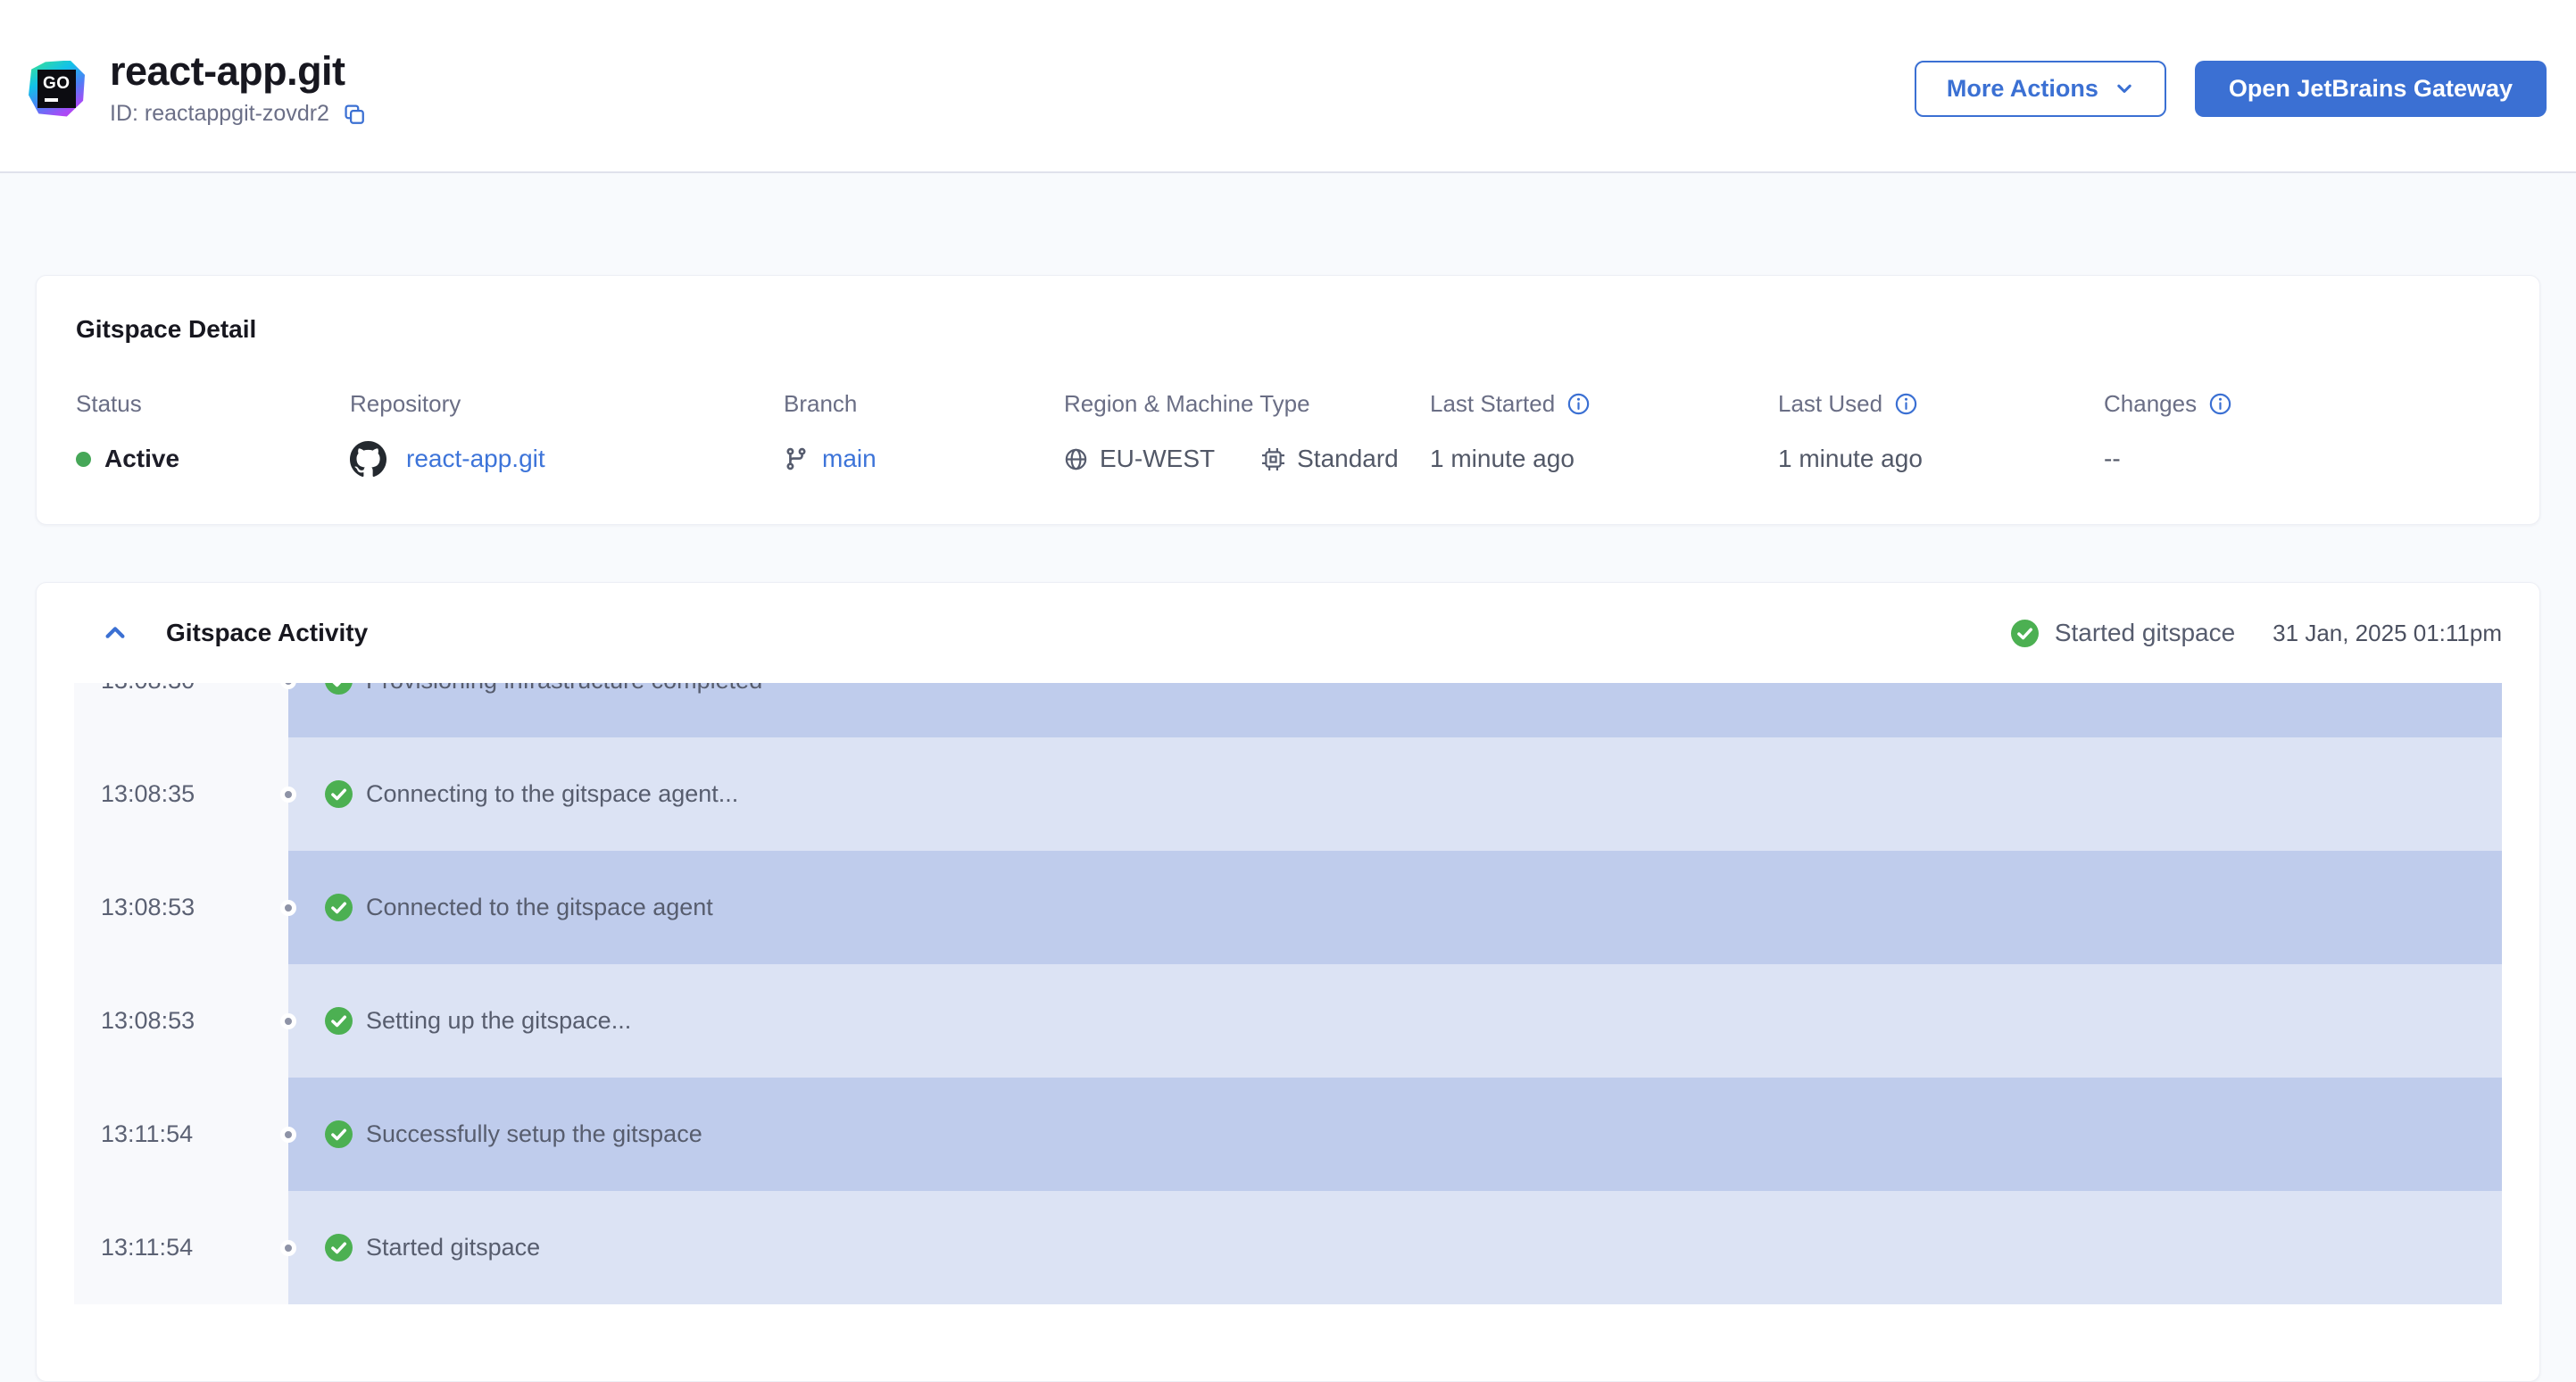 Image resolution: width=2576 pixels, height=1382 pixels. Describe the element at coordinates (109, 403) in the screenshot. I see `status-label: Status` at that location.